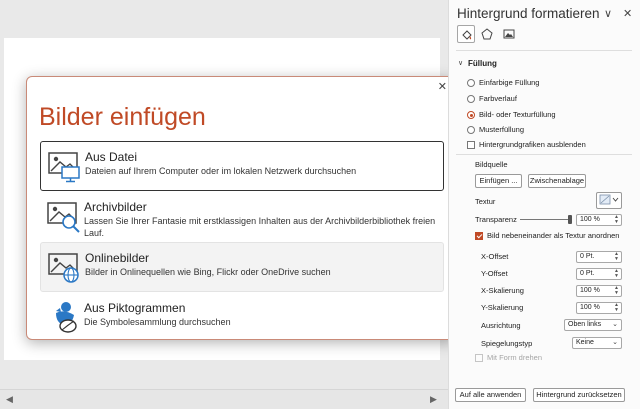 Image resolution: width=640 pixels, height=409 pixels. I want to click on alignment-dropdown: Oben links ⌄, so click(593, 325).